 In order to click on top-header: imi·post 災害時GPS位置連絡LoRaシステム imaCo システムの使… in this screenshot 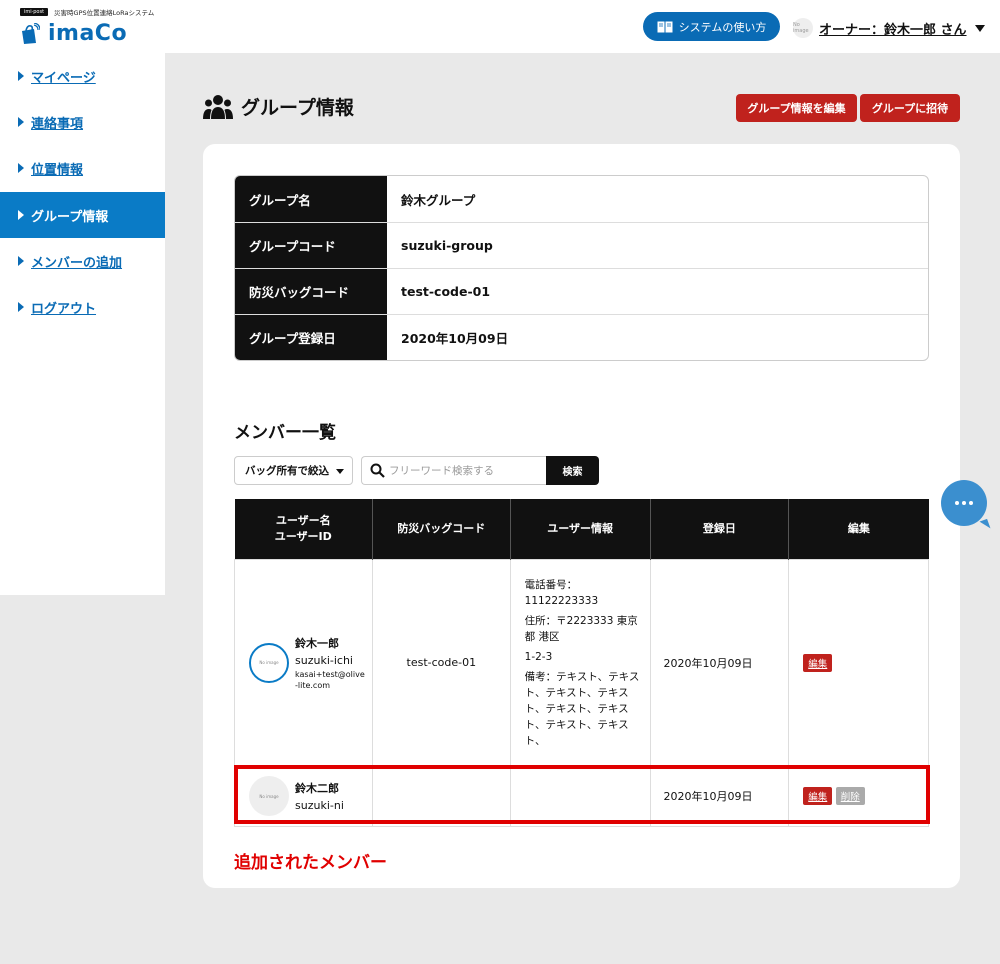, I will do `click(500, 26)`.